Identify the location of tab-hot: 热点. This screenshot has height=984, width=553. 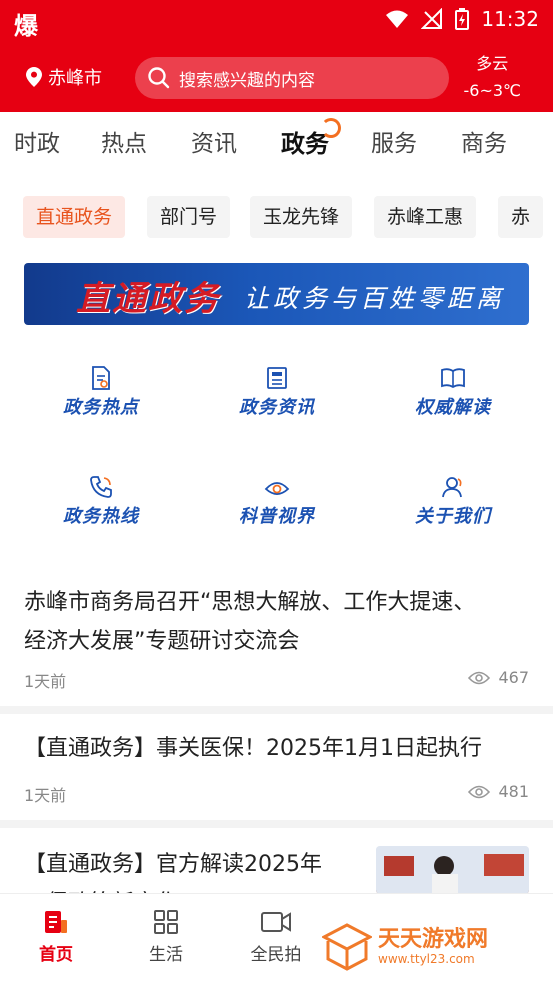
(124, 141).